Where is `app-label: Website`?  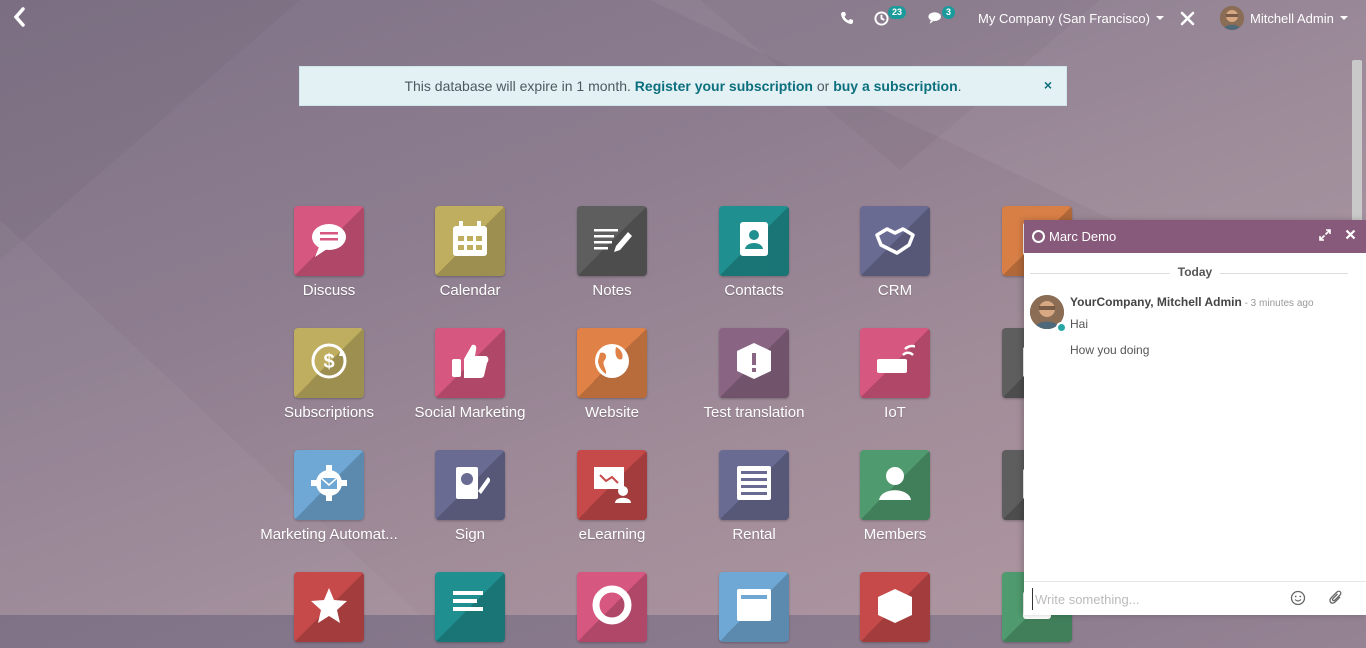
app-label: Website is located at coordinates (612, 412).